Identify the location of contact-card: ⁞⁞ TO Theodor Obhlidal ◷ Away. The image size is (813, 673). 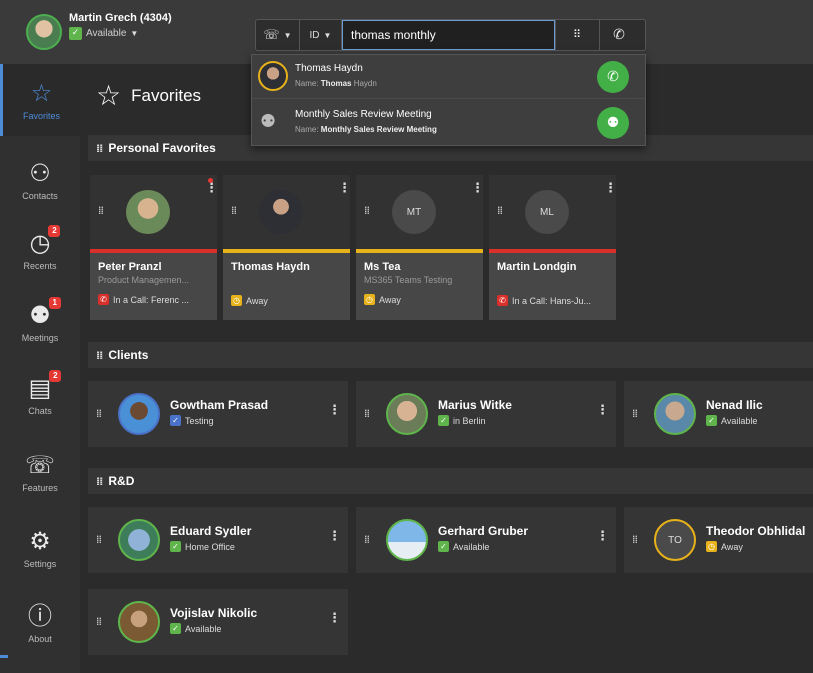
(718, 540).